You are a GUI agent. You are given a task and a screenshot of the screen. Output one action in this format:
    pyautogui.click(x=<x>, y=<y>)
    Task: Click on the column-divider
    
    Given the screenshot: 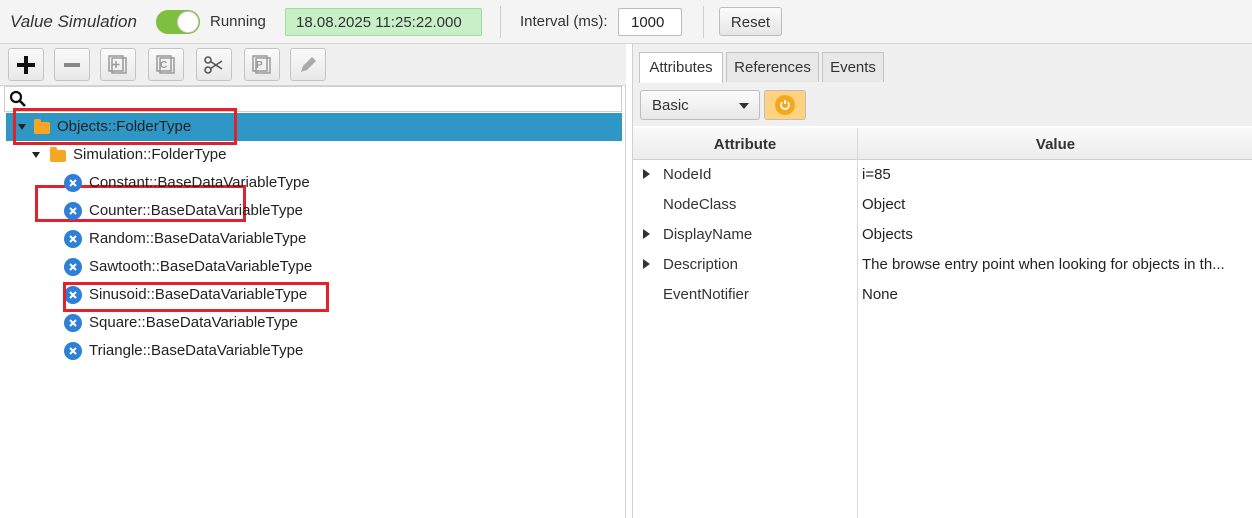 What is the action you would take?
    pyautogui.click(x=857, y=323)
    